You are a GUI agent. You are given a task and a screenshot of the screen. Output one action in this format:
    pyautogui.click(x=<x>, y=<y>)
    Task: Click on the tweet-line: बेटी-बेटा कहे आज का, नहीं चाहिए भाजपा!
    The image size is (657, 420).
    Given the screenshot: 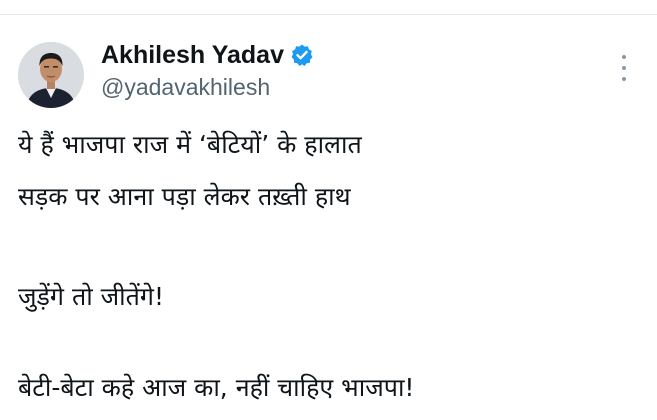 What is the action you would take?
    pyautogui.click(x=216, y=387)
    